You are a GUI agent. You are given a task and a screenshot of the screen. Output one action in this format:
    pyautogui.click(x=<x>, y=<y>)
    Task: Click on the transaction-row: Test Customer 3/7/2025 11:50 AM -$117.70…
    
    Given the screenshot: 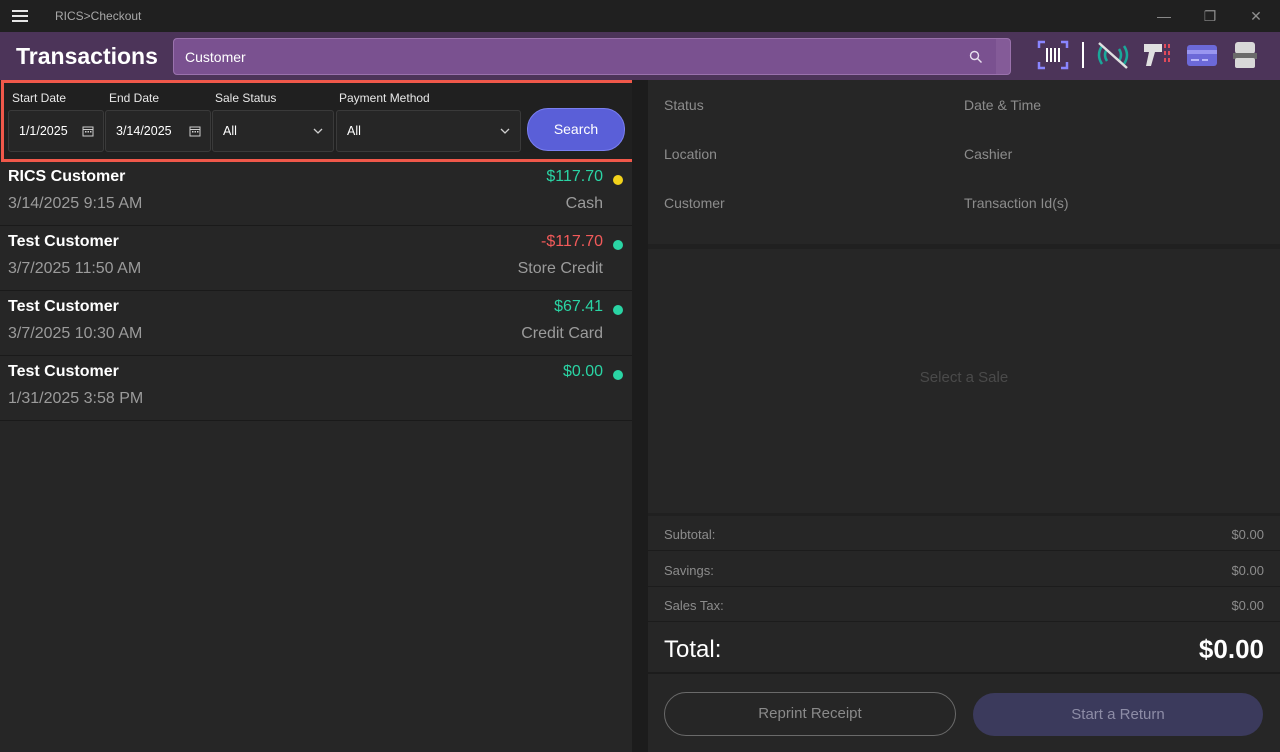 What is the action you would take?
    pyautogui.click(x=316, y=259)
    